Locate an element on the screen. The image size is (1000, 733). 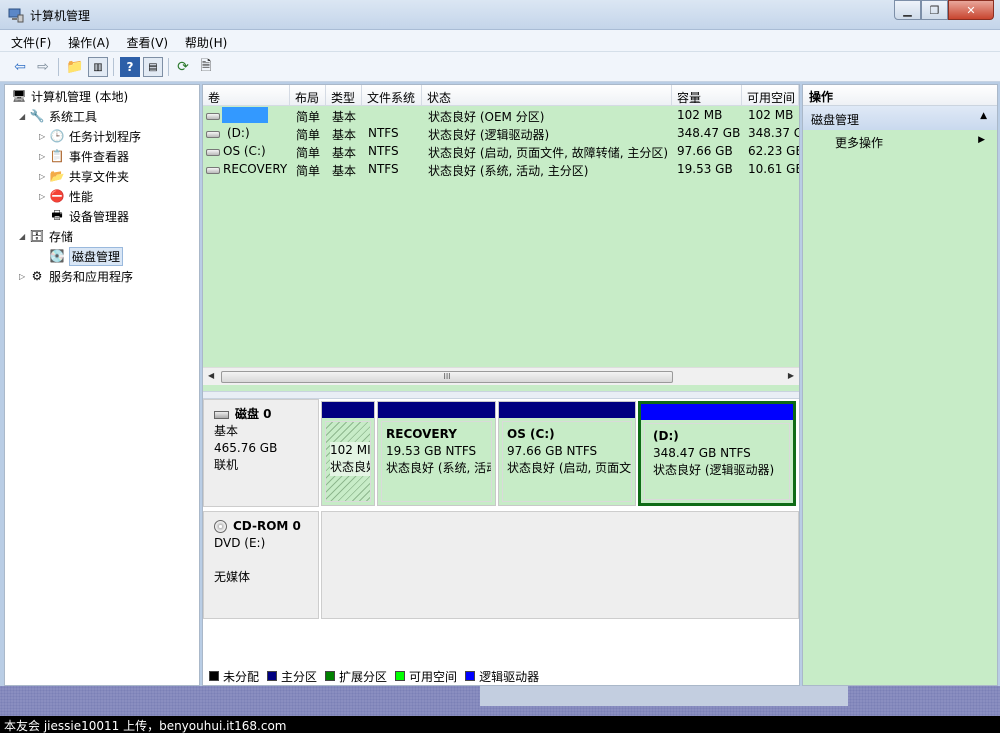
close-button: ✕ is located at coordinates (971, 10).